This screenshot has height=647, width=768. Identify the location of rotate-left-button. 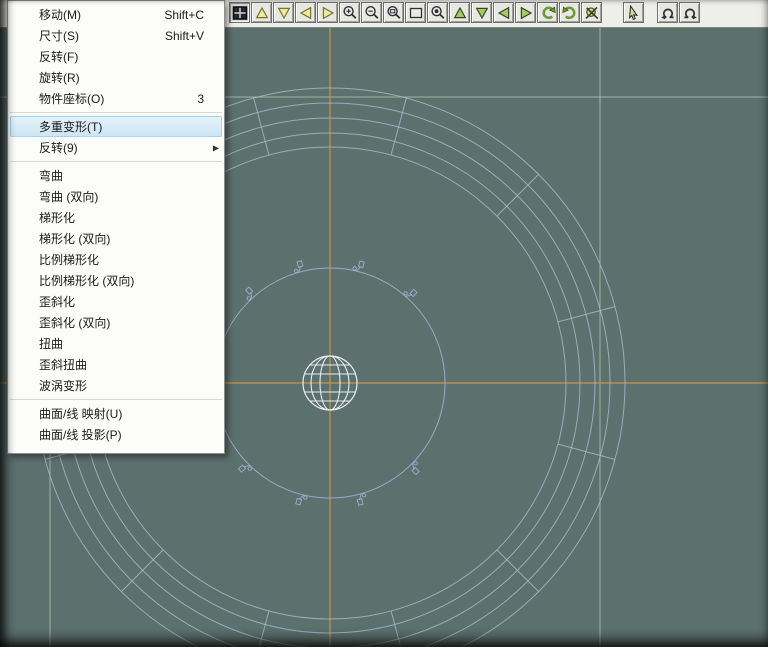
(503, 12).